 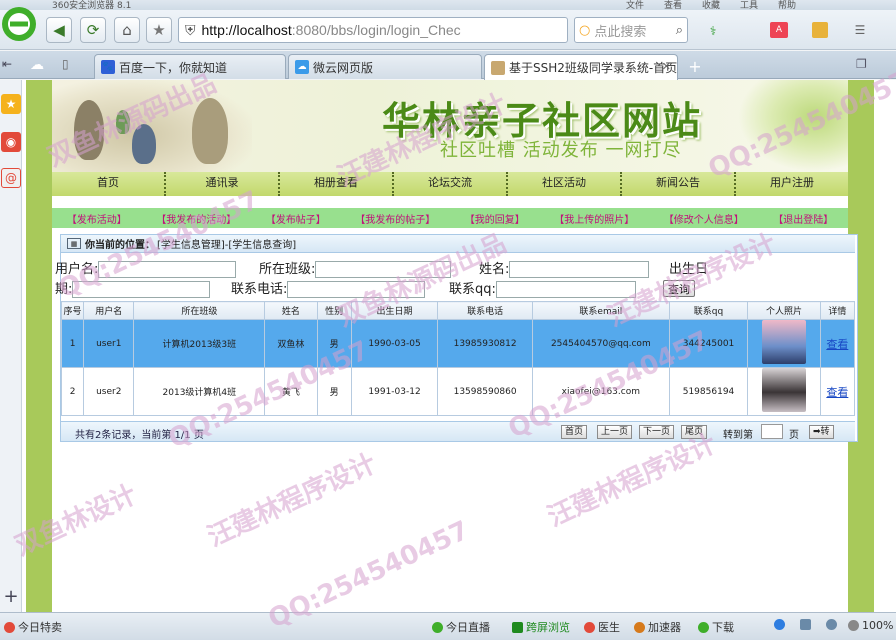 I want to click on search-placeholder: 点此搜索, so click(x=620, y=32).